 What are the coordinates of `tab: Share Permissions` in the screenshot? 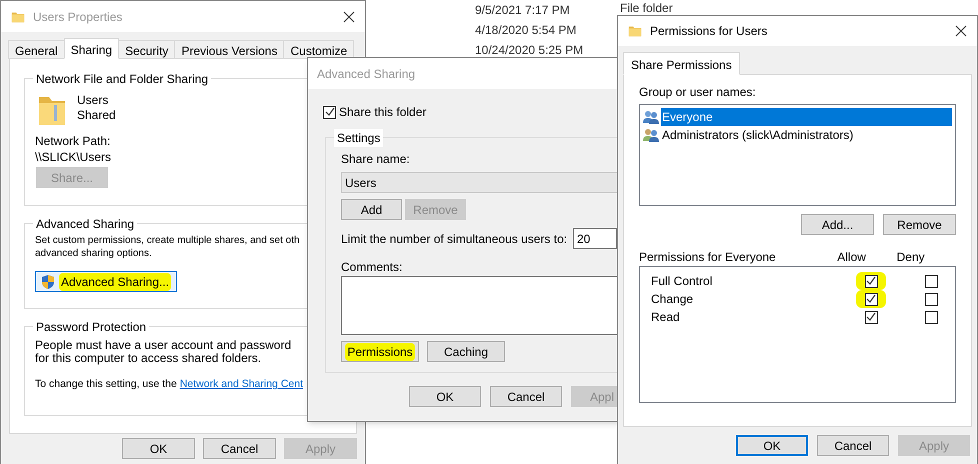 It's located at (681, 63).